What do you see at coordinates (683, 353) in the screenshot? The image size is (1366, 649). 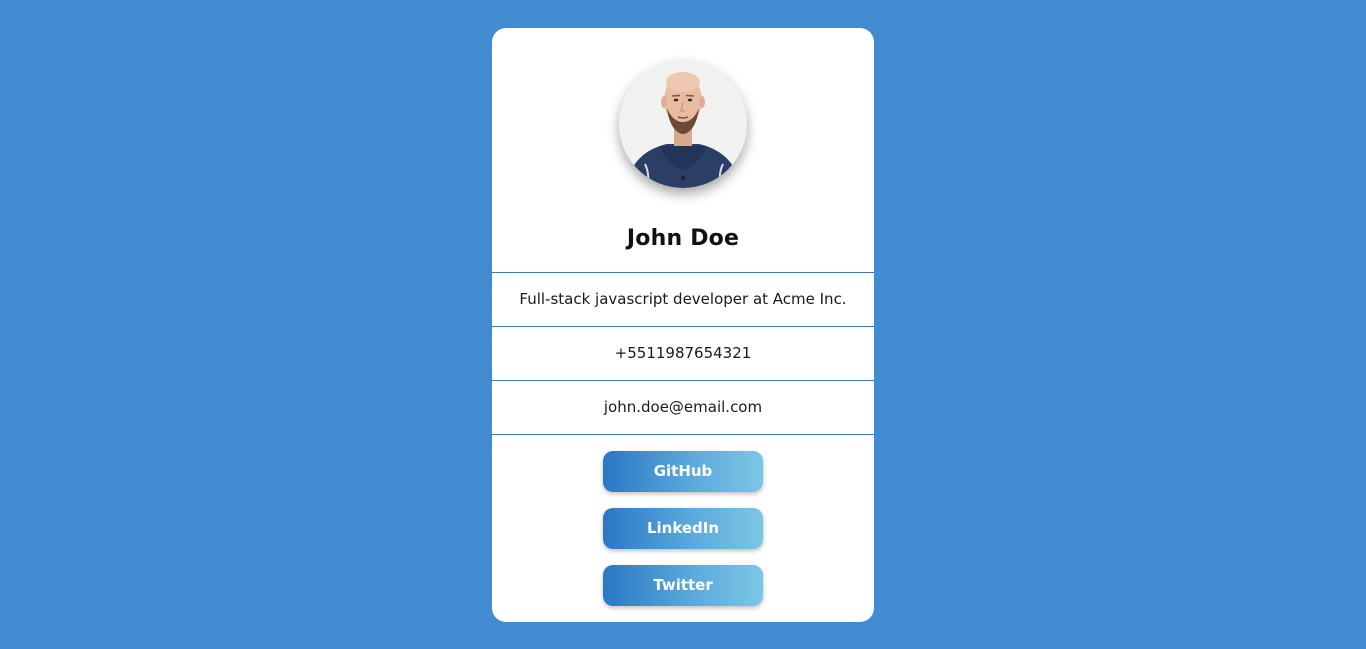 I see `profile-phone: +5511987654321` at bounding box center [683, 353].